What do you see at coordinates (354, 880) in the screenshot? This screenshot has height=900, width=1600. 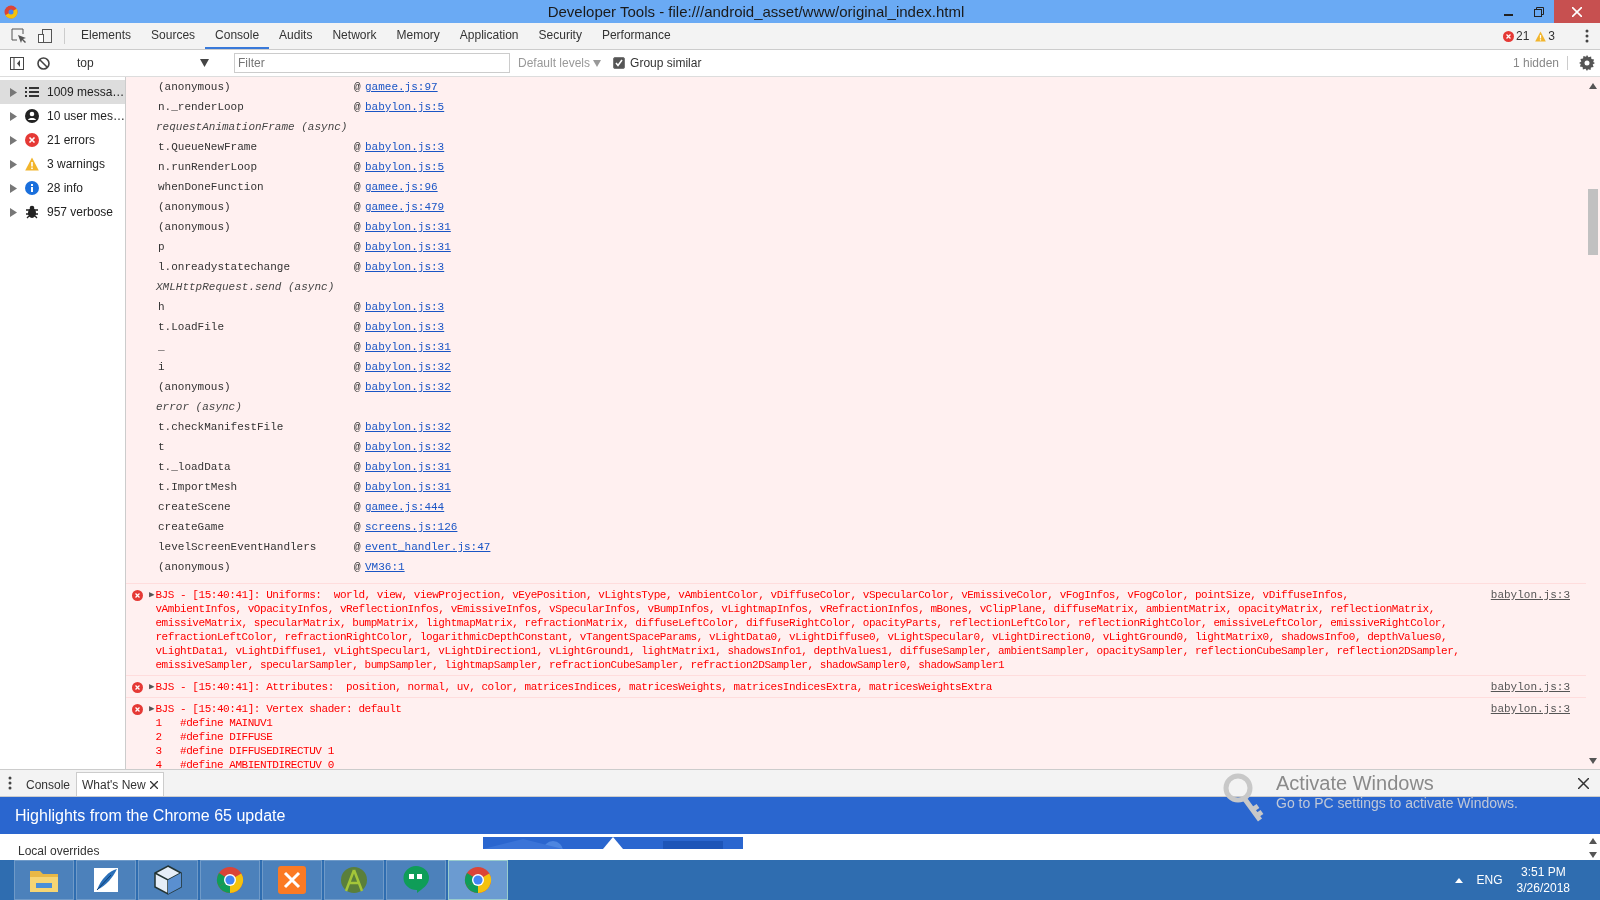 I see `compass-icon` at bounding box center [354, 880].